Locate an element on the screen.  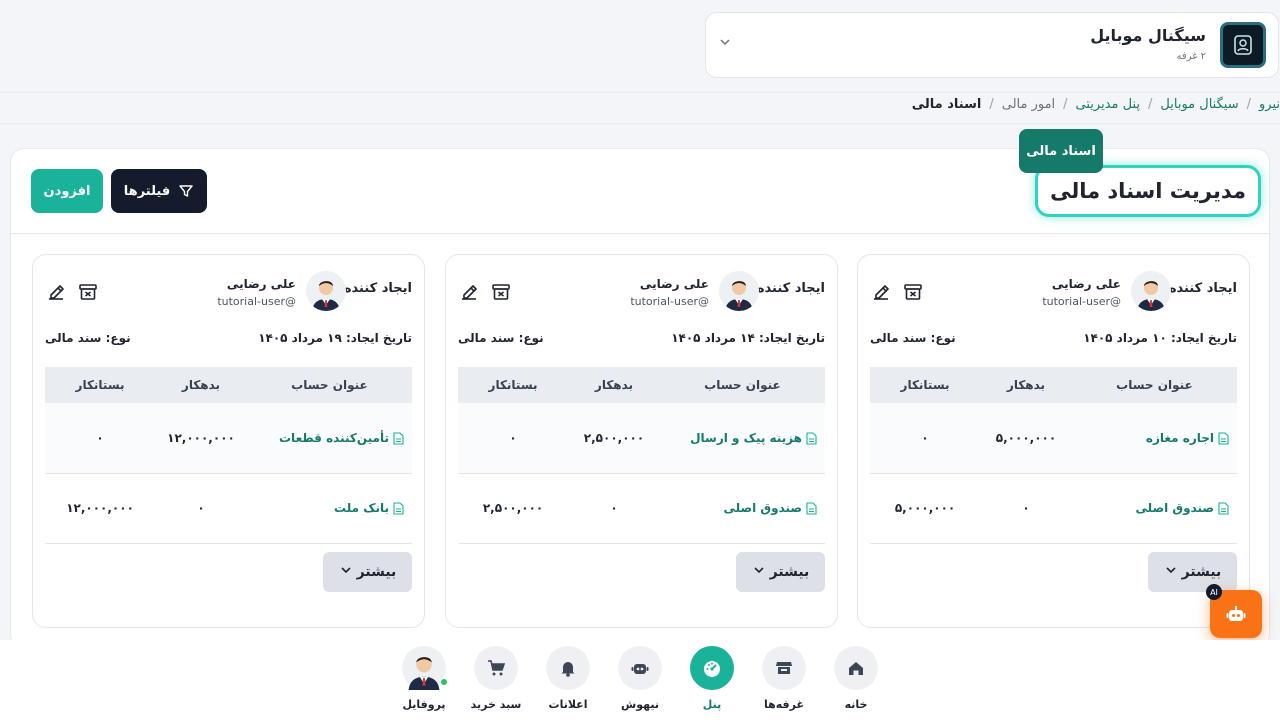
account-link: هزینه پیک و ارسال is located at coordinates (742, 438).